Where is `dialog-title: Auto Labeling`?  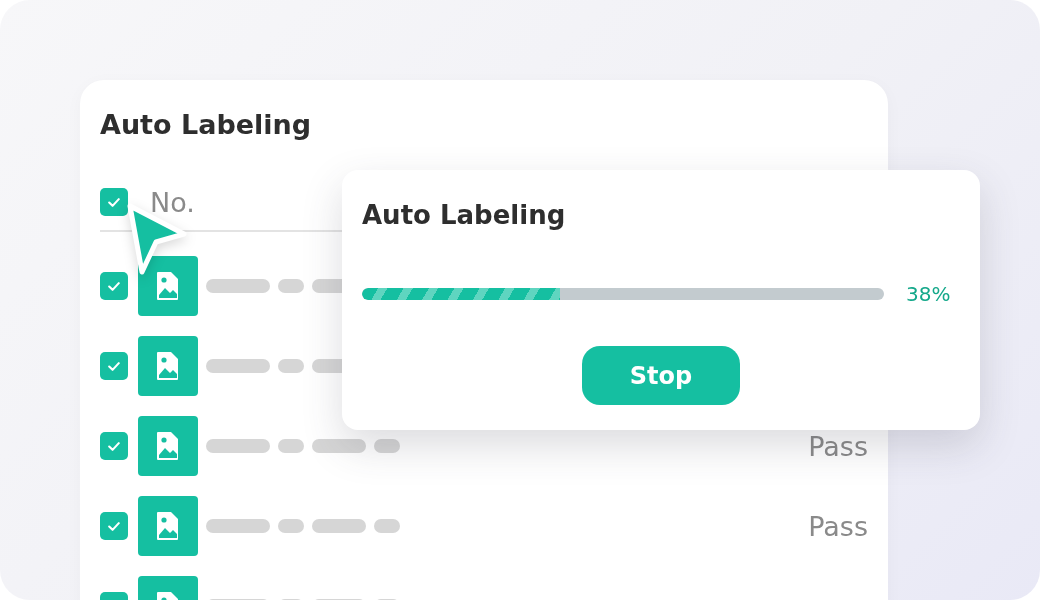 dialog-title: Auto Labeling is located at coordinates (464, 215).